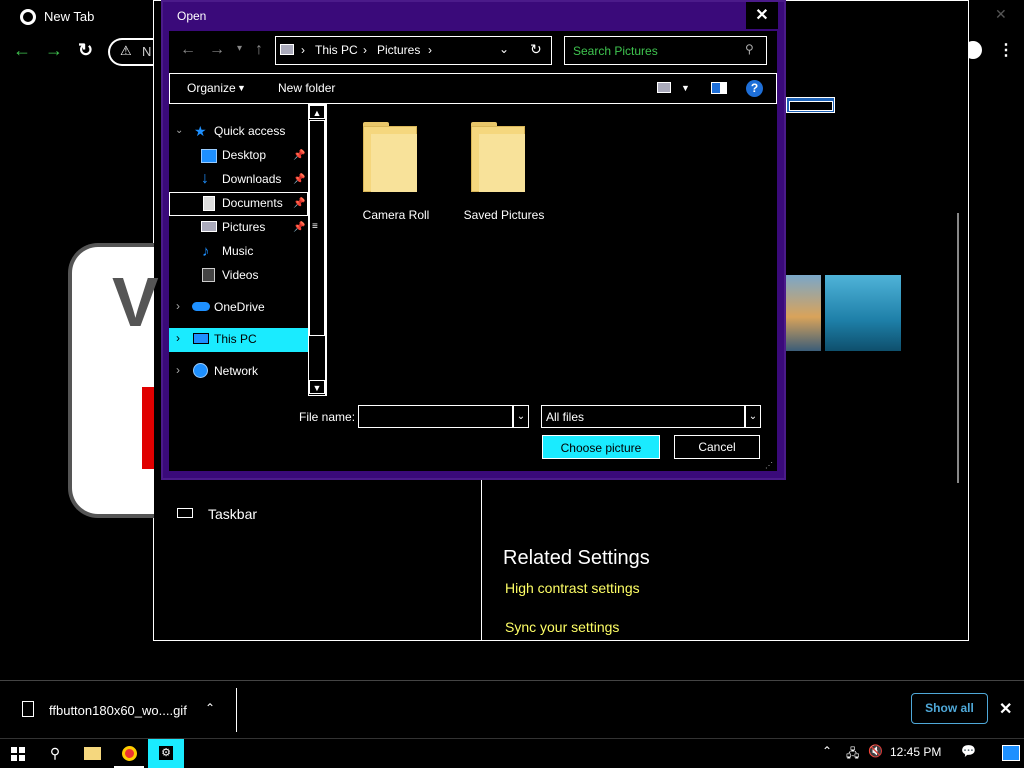  What do you see at coordinates (852, 754) in the screenshot?
I see `network-tray-icon: 🖧` at bounding box center [852, 754].